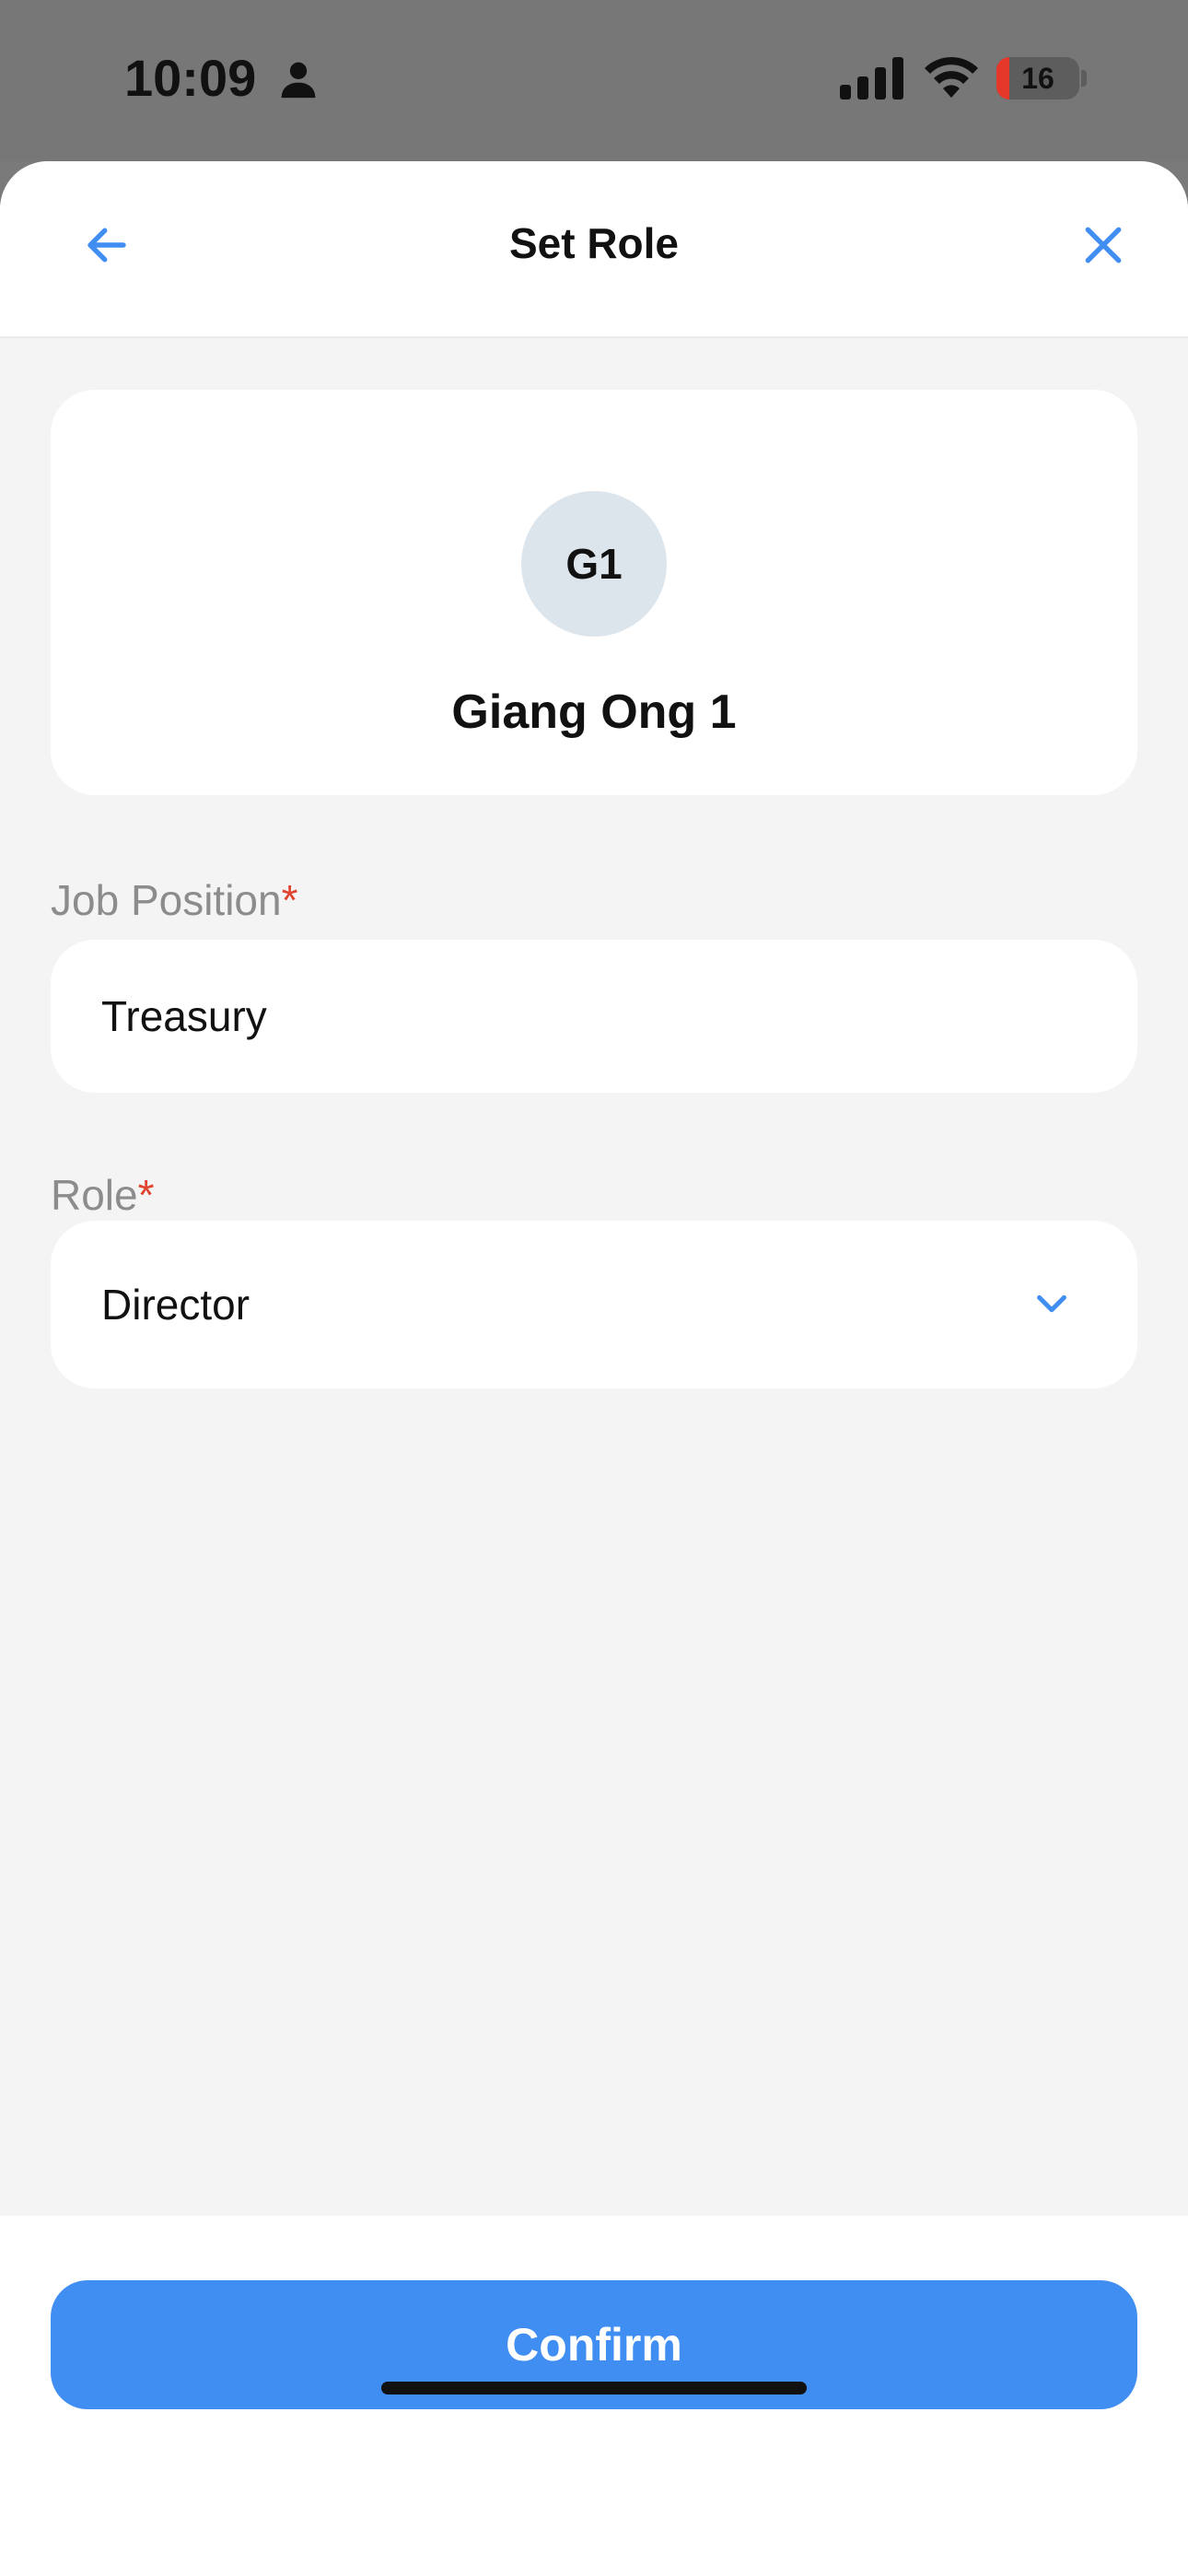  What do you see at coordinates (184, 1016) in the screenshot?
I see `job-position-value: Treasury` at bounding box center [184, 1016].